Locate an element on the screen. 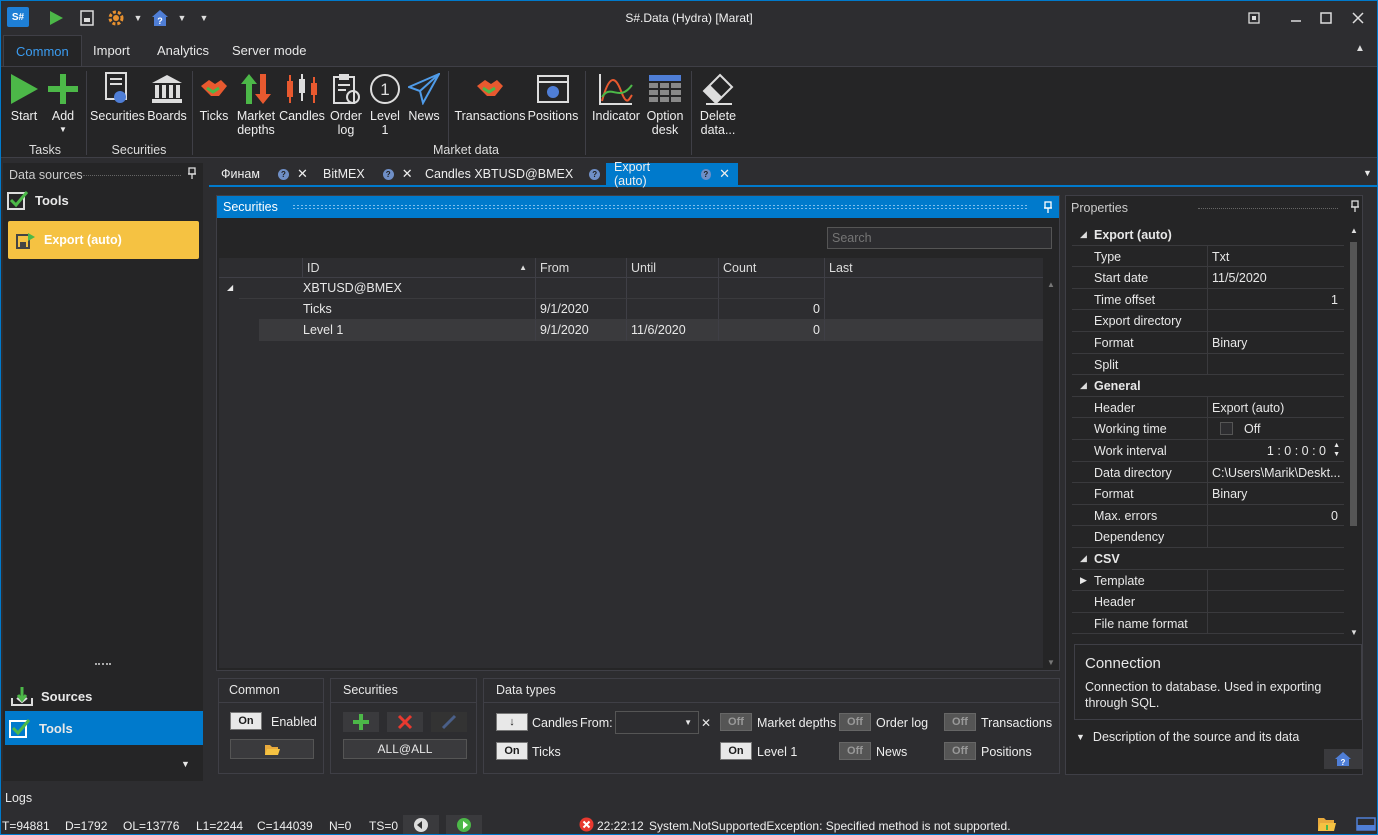 Image resolution: width=1378 pixels, height=835 pixels. dropdown-icon: ▼ is located at coordinates (688, 722).